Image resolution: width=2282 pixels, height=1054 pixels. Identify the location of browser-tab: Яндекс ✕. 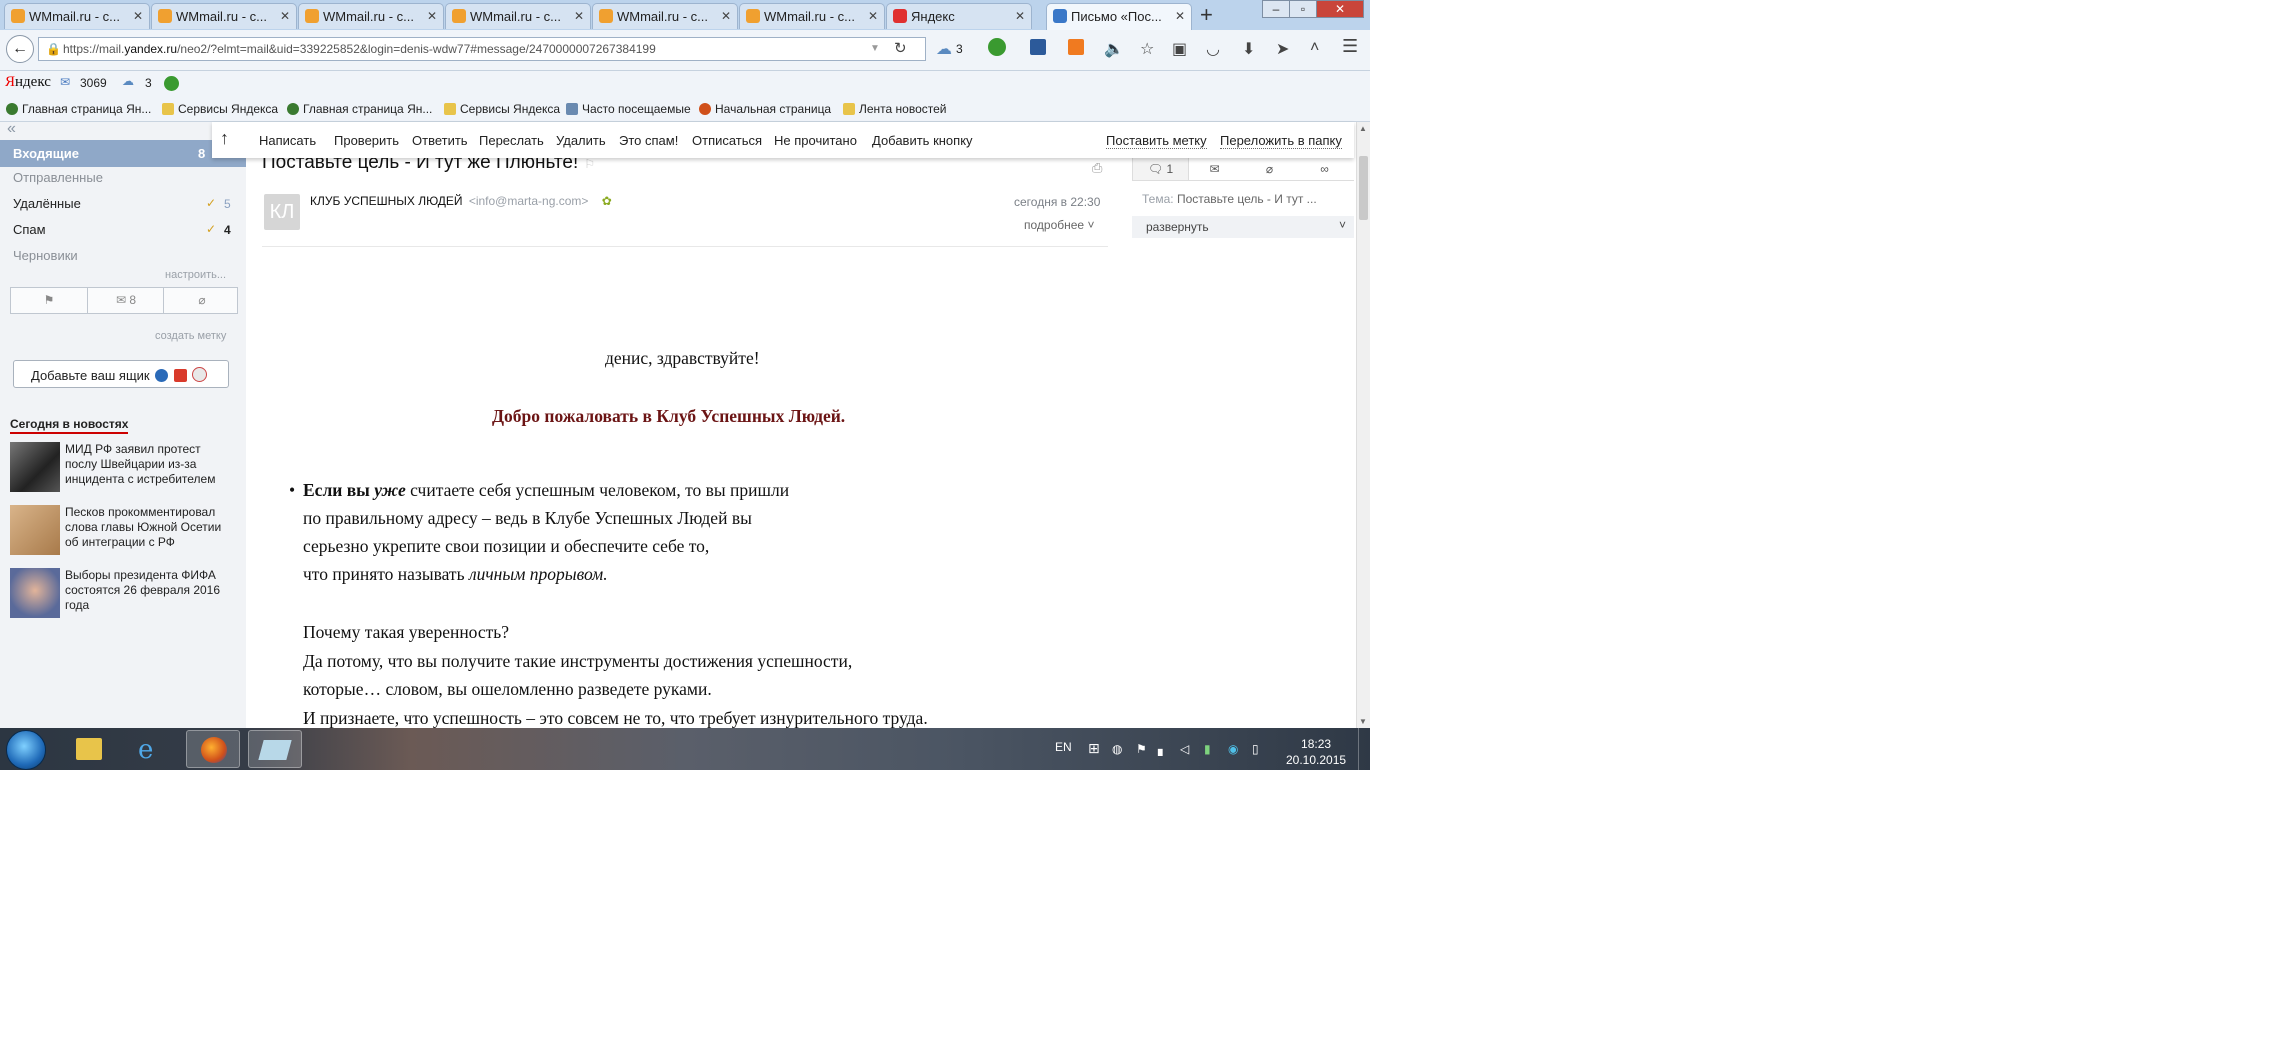
(959, 16).